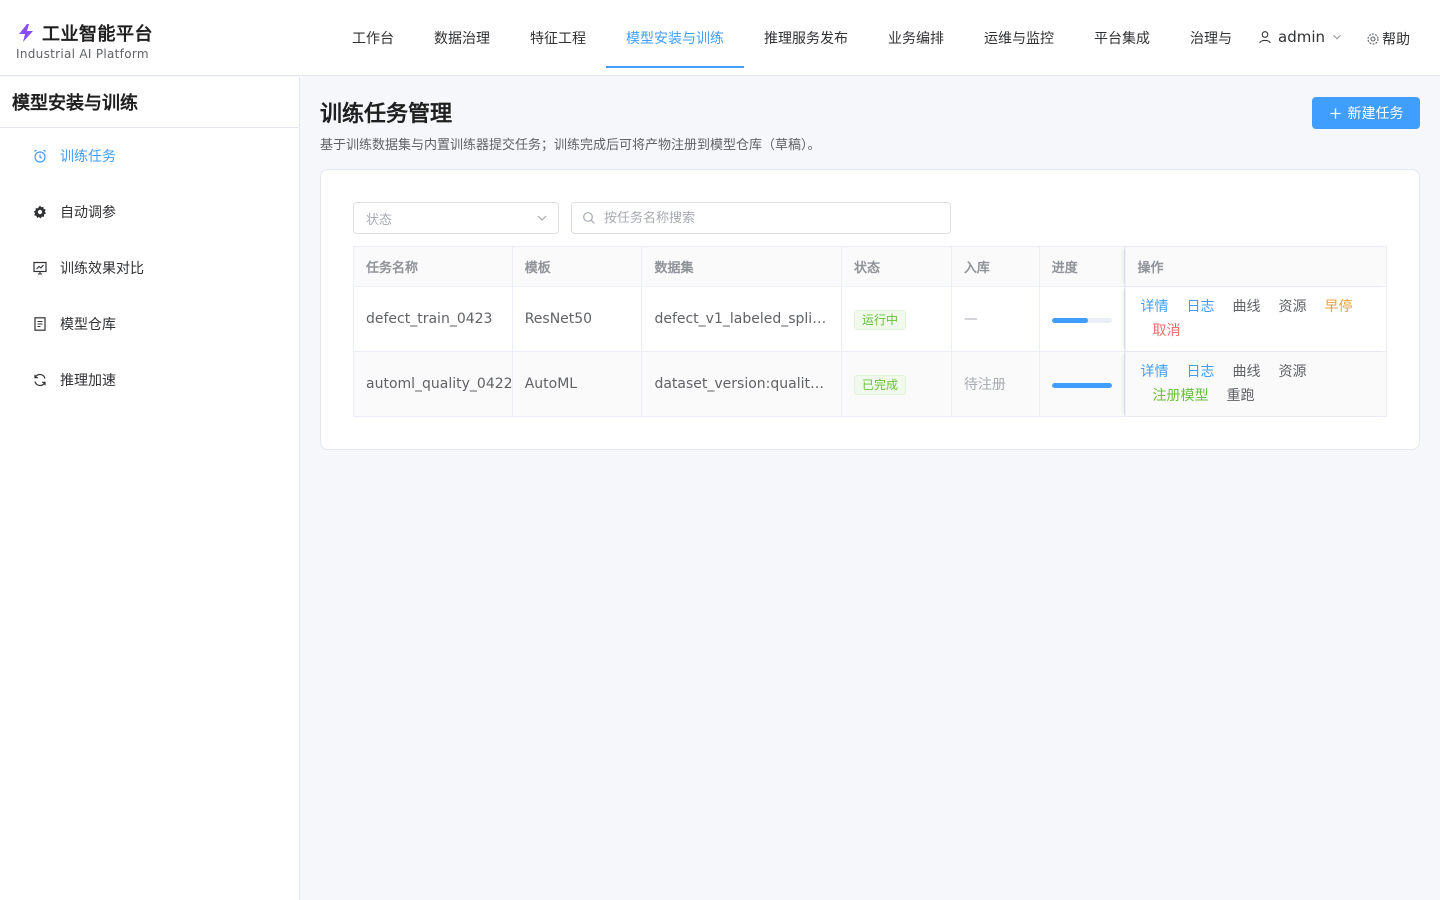  Describe the element at coordinates (675, 38) in the screenshot. I see `nav-item-model-training: 模型安装与训练` at that location.